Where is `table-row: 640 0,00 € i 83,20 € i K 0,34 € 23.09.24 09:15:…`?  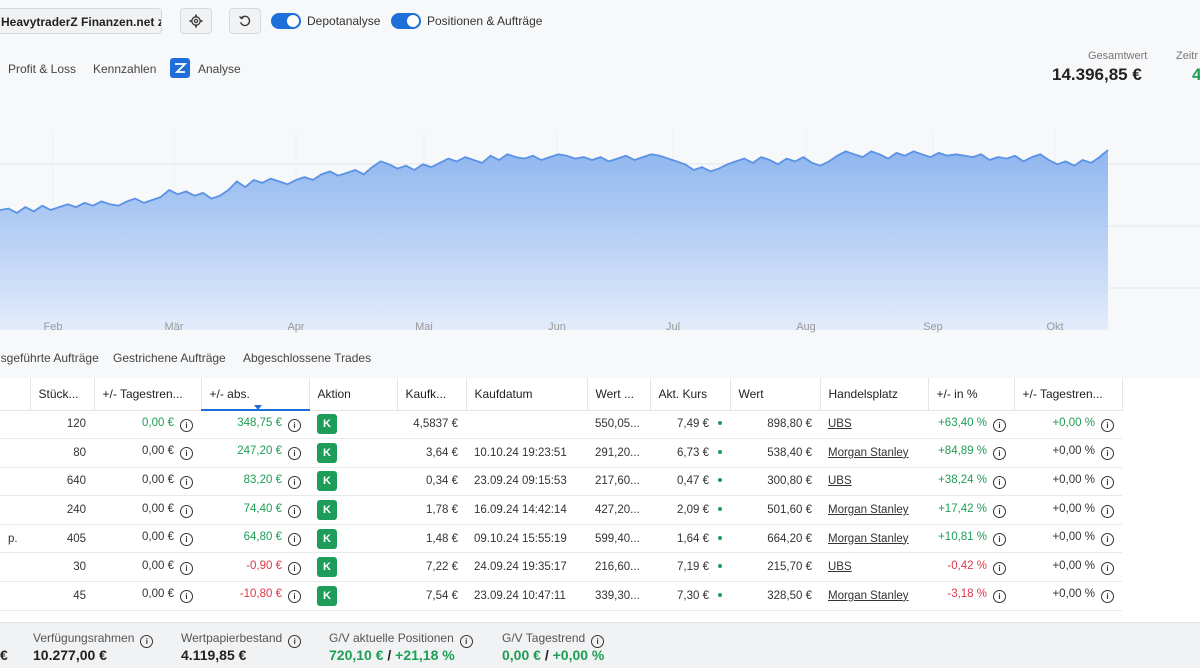 table-row: 640 0,00 € i 83,20 € i K 0,34 € 23.09.24 09:15:… is located at coordinates (561, 482).